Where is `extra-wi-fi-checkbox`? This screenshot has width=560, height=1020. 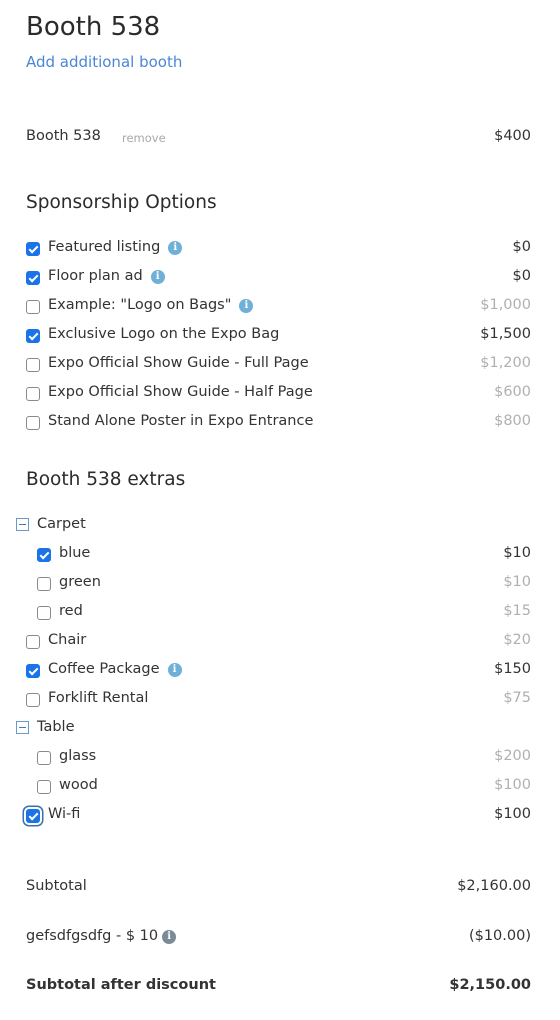 extra-wi-fi-checkbox is located at coordinates (33, 816).